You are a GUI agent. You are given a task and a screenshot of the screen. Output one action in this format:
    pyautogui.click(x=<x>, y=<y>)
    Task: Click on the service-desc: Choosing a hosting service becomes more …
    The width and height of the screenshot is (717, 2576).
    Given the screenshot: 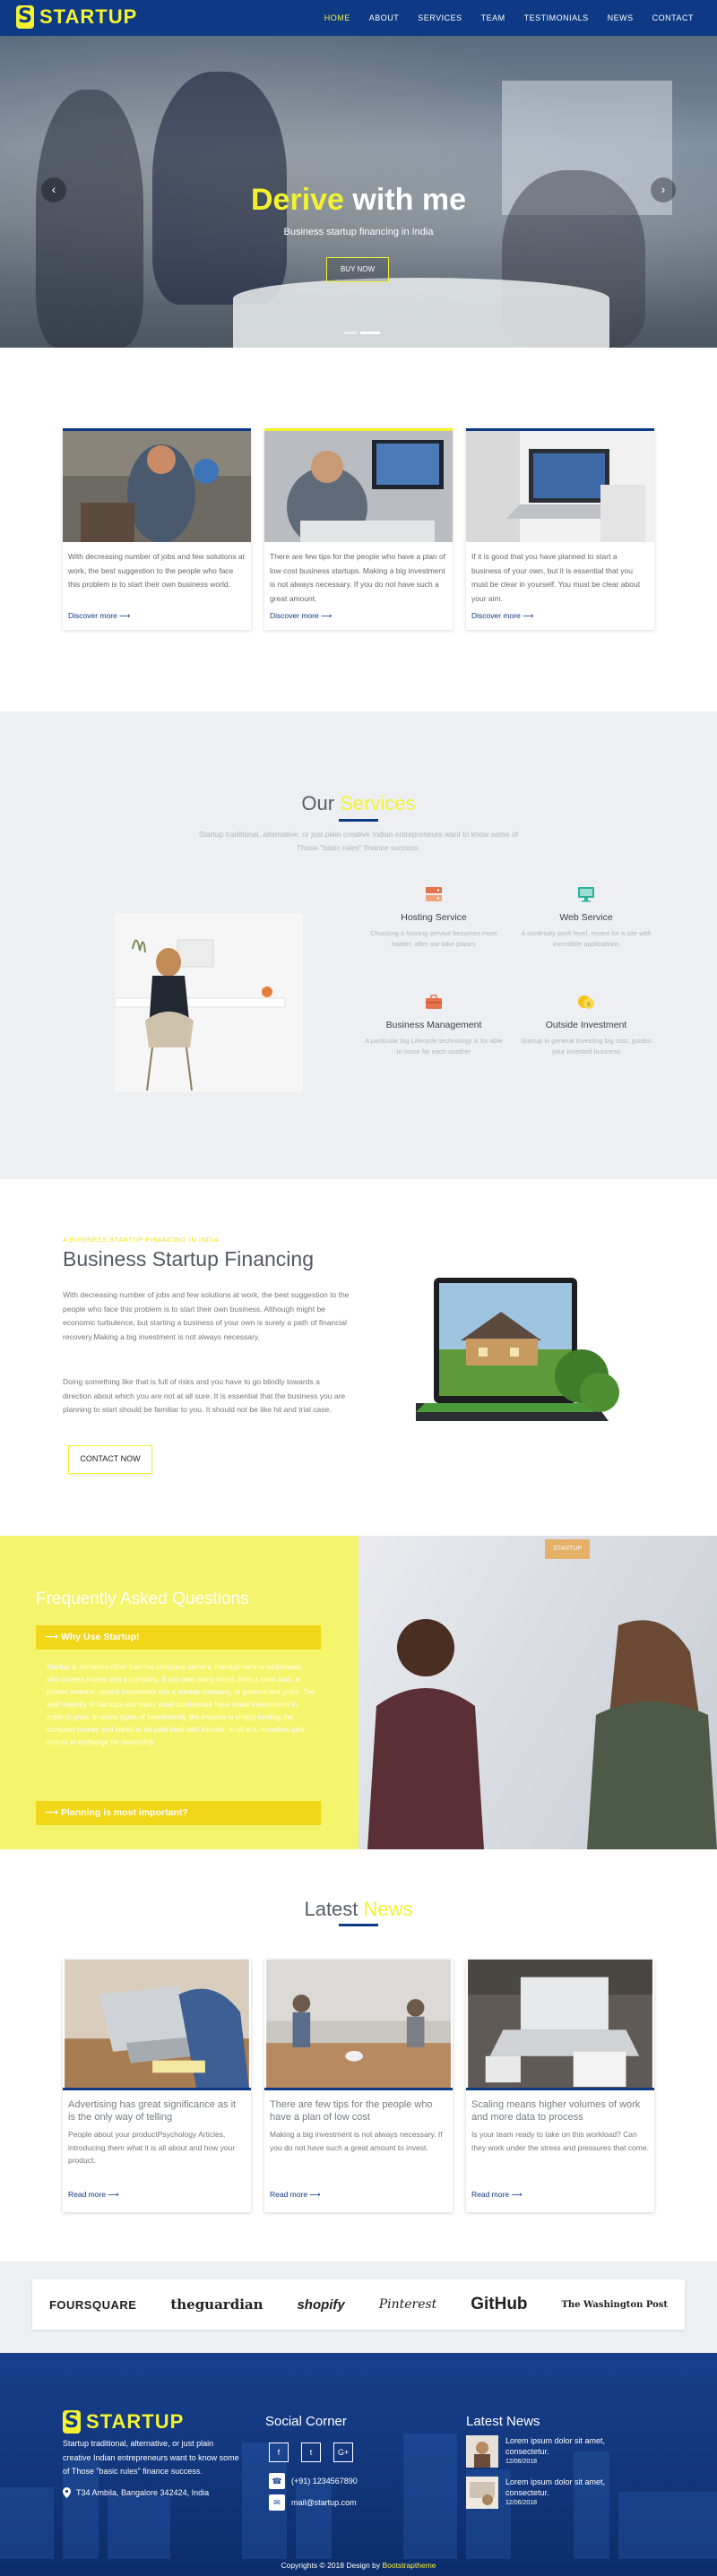 What is the action you would take?
    pyautogui.click(x=433, y=939)
    